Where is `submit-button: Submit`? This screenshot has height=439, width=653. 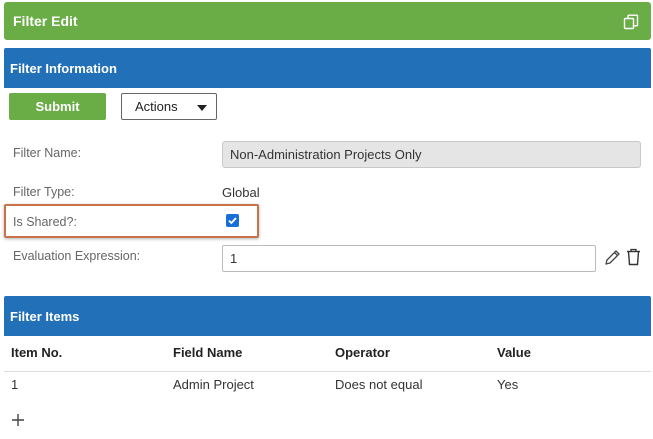 submit-button: Submit is located at coordinates (57, 106).